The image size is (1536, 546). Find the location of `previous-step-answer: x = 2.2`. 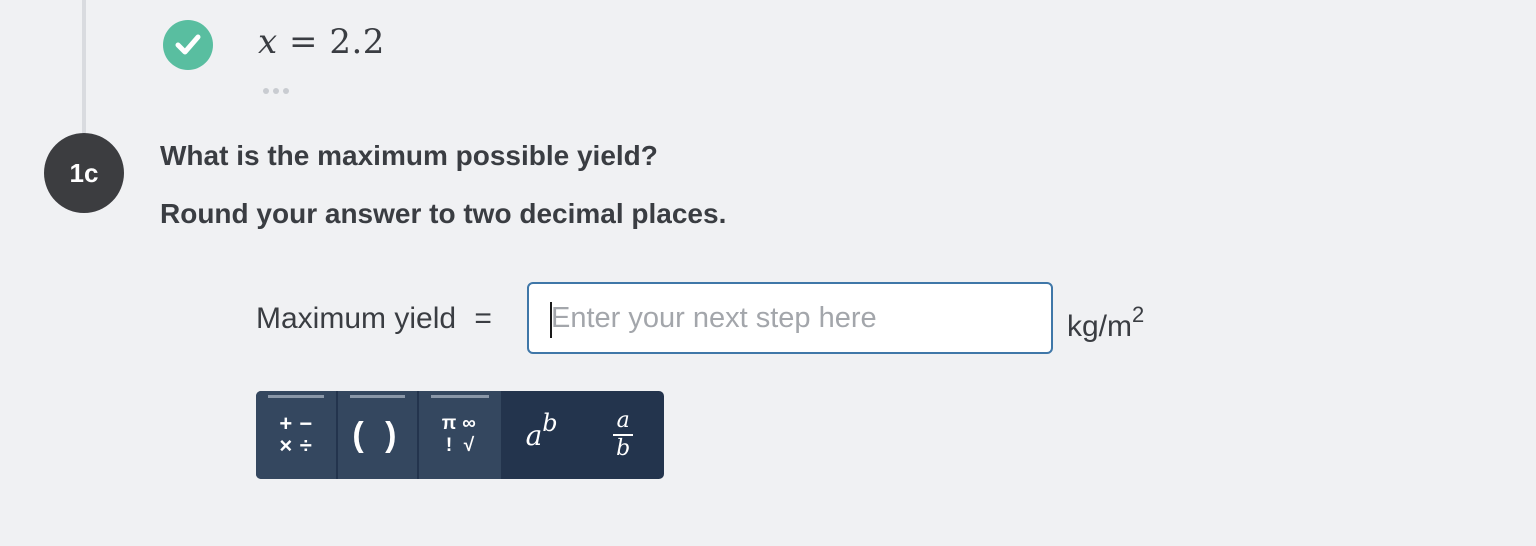

previous-step-answer: x = 2.2 is located at coordinates (321, 42).